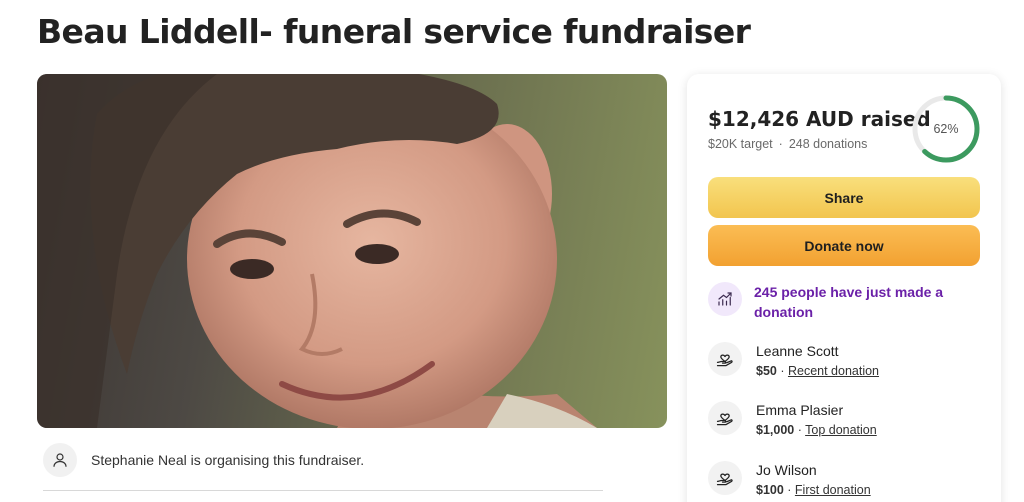 The image size is (1024, 502). What do you see at coordinates (849, 302) in the screenshot?
I see `trending-text: 245 people have just made a donation` at bounding box center [849, 302].